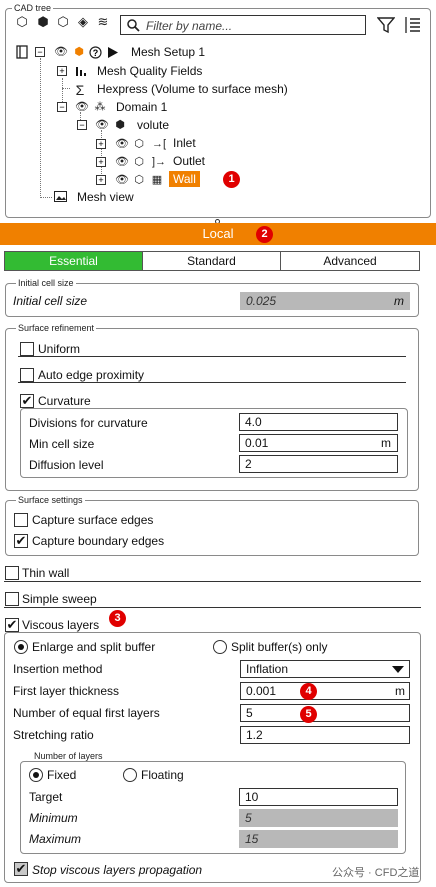  I want to click on stretching-ratio-field: 1.2, so click(325, 735).